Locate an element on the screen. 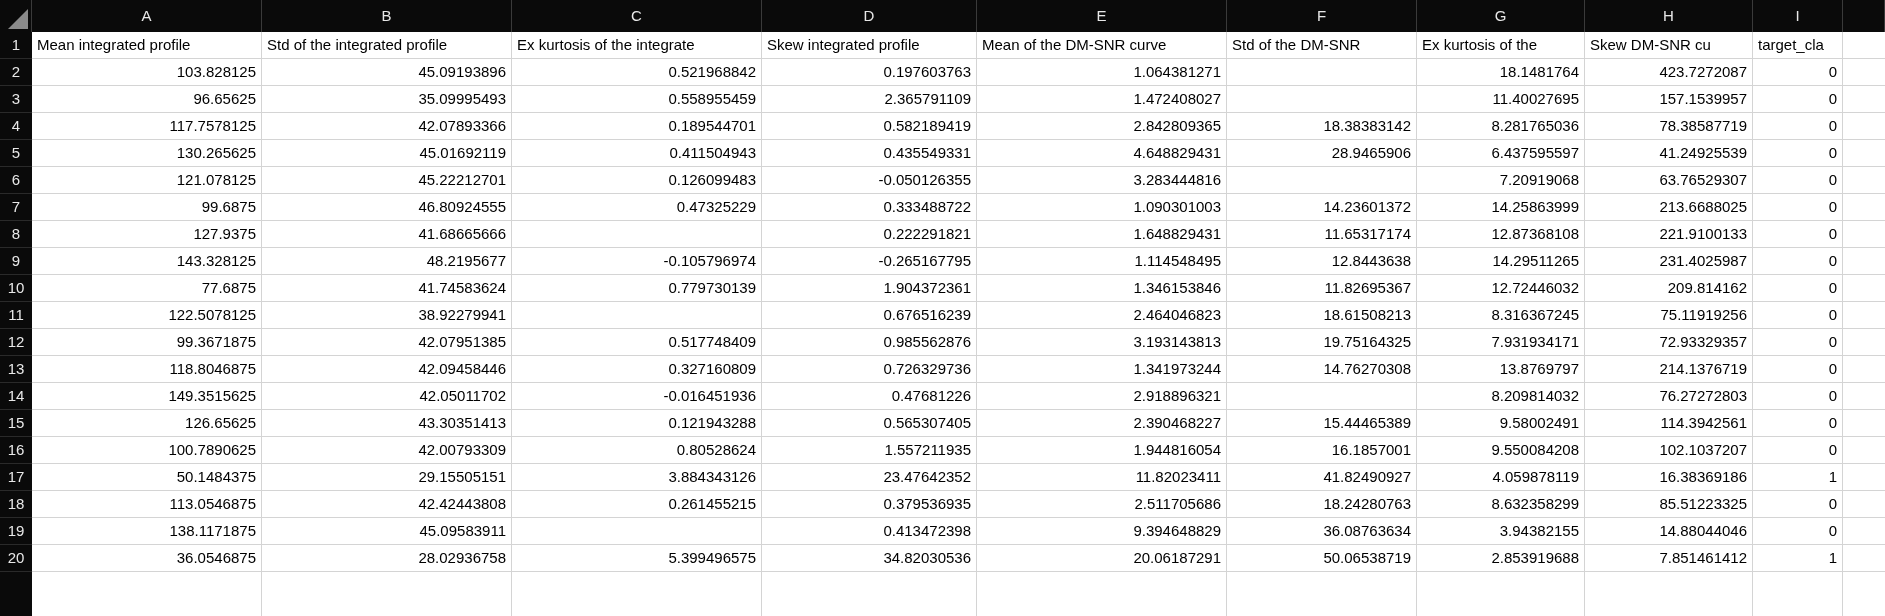 The width and height of the screenshot is (1885, 616). row-header: 17 is located at coordinates (16, 477).